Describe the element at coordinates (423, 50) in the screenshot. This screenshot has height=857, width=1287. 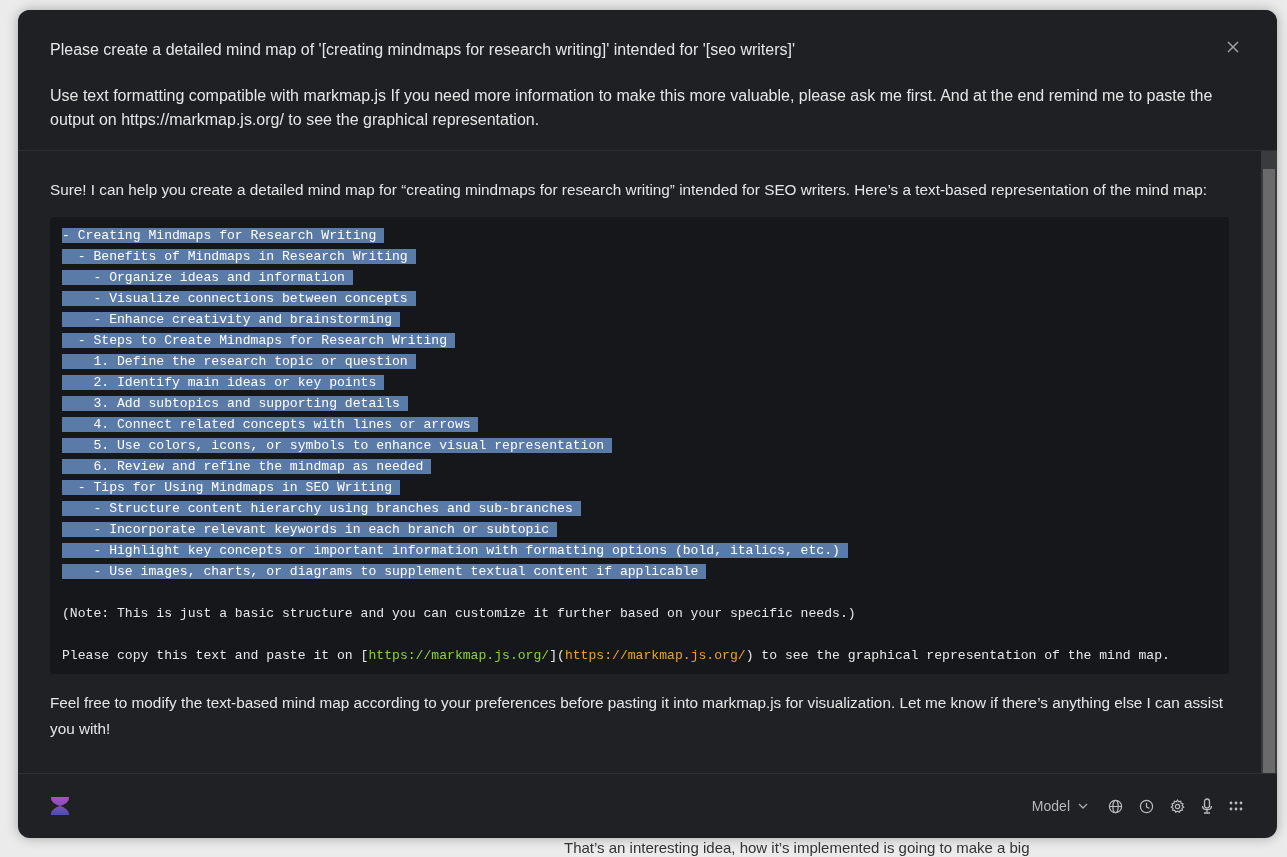
I see `prompt-text: Please create a detailed mind map of '[creating mindmaps for research writing]' intended for '[seo writers]'` at that location.